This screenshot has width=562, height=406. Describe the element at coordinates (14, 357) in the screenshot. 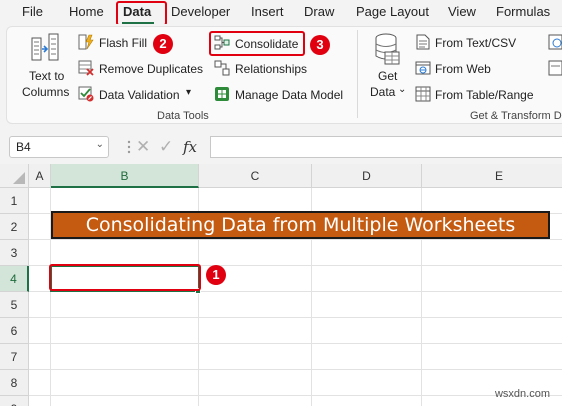

I see `row-header-7: 7` at that location.